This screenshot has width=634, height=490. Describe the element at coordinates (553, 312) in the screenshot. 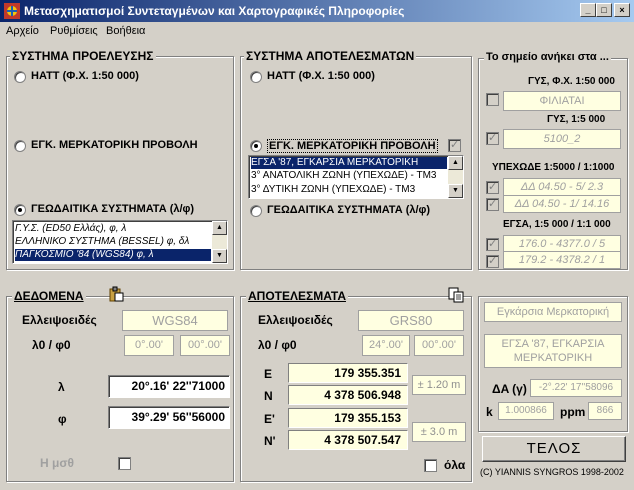

I see `projection-name-field: Εγκάρσια Μερκατορική` at that location.